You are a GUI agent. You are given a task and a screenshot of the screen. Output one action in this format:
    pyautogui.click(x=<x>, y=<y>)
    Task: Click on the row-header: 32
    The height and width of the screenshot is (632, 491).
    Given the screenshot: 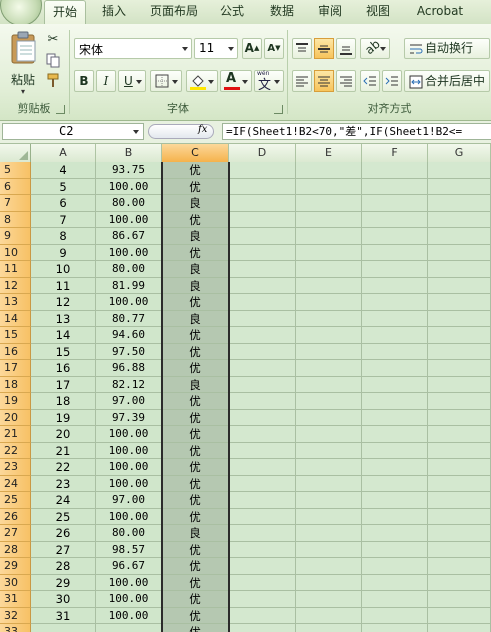 What is the action you would take?
    pyautogui.click(x=15, y=615)
    